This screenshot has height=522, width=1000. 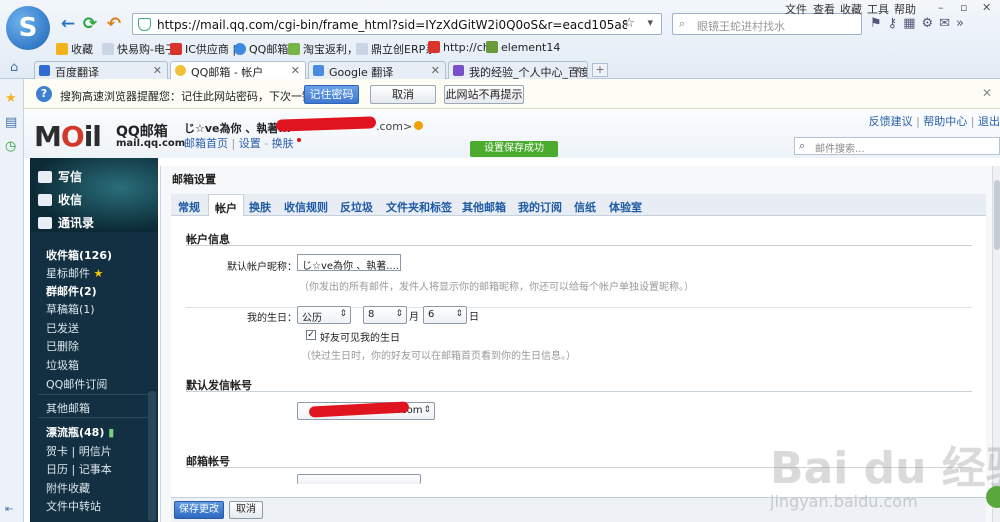 What do you see at coordinates (460, 47) in the screenshot?
I see `bookmark-chi: http://chi` at bounding box center [460, 47].